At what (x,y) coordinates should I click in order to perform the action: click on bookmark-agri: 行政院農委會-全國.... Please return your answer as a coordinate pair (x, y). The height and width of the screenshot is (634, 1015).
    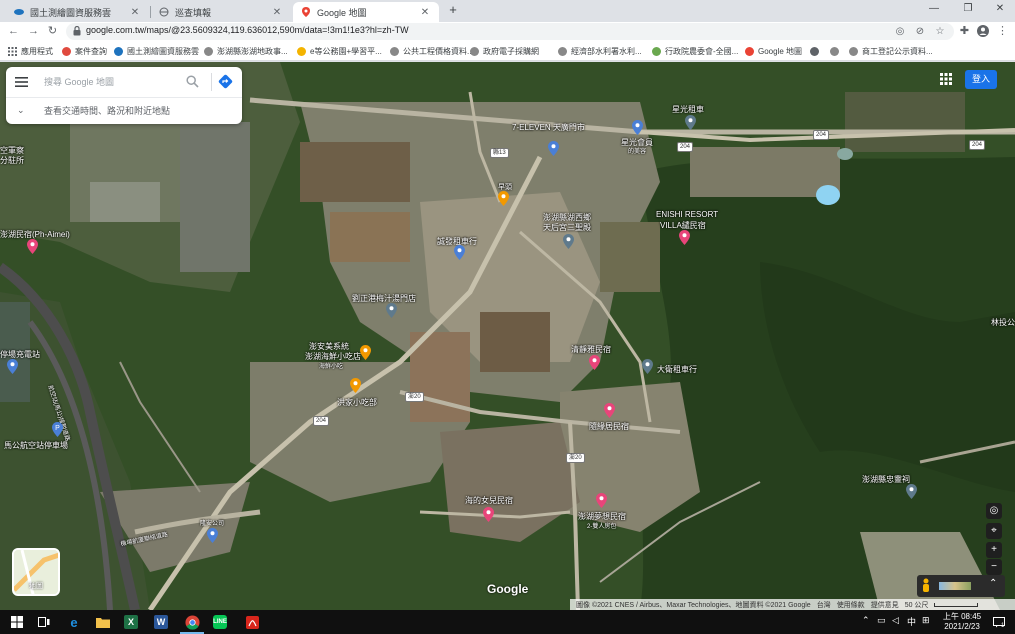
    Looking at the image, I should click on (695, 51).